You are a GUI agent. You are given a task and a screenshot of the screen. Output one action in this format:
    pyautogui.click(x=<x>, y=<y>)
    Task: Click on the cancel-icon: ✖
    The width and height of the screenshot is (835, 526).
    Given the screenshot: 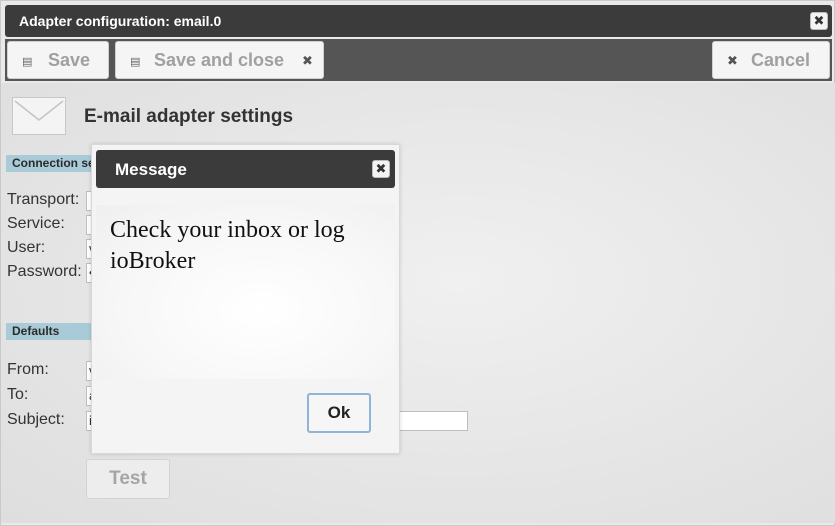 What is the action you would take?
    pyautogui.click(x=732, y=60)
    